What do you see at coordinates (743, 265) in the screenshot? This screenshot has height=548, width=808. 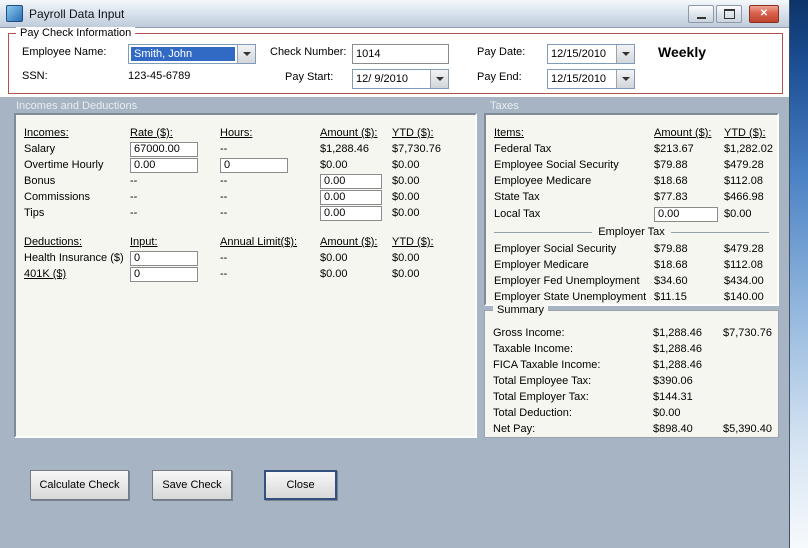 I see `tax-ytd: $112.08` at bounding box center [743, 265].